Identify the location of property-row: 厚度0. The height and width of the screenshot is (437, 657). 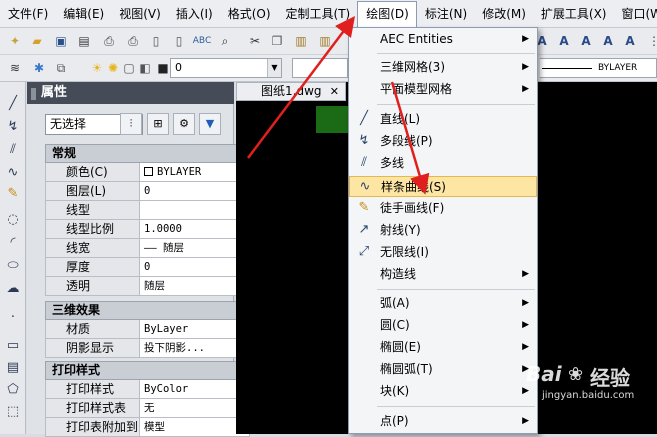
(147, 267).